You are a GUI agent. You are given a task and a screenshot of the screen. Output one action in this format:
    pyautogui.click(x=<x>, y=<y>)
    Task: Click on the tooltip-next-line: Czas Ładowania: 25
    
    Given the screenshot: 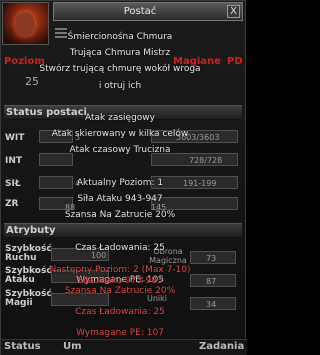 What is the action you would take?
    pyautogui.click(x=120, y=312)
    